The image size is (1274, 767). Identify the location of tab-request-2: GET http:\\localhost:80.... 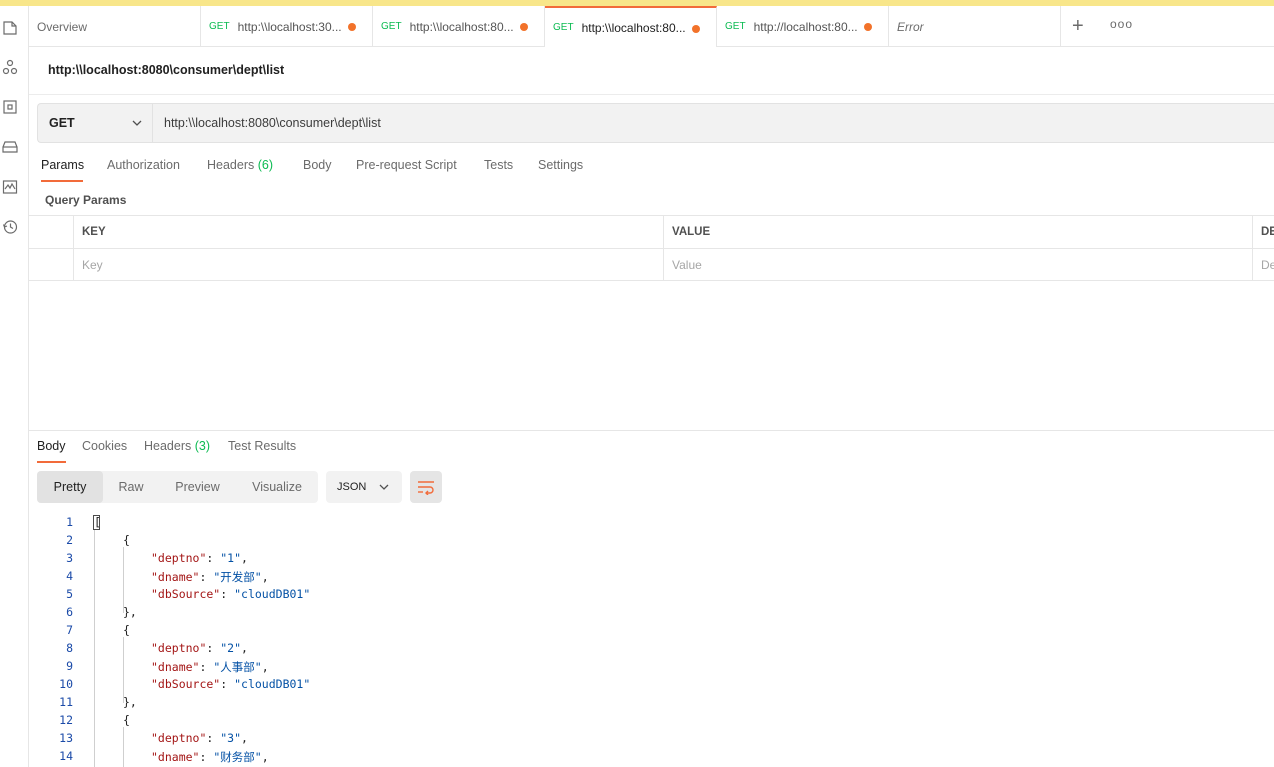
(459, 26).